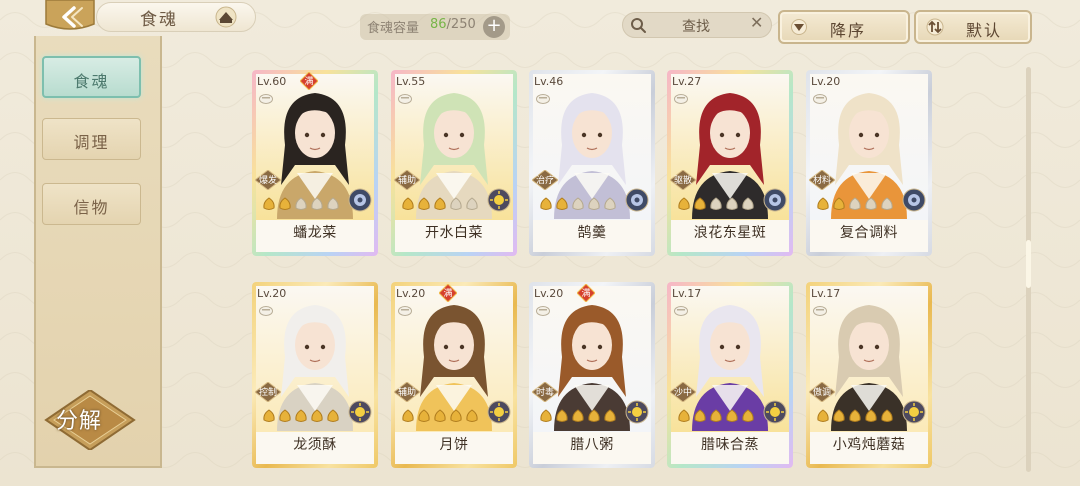  I want to click on card-name: 月饼, so click(454, 445).